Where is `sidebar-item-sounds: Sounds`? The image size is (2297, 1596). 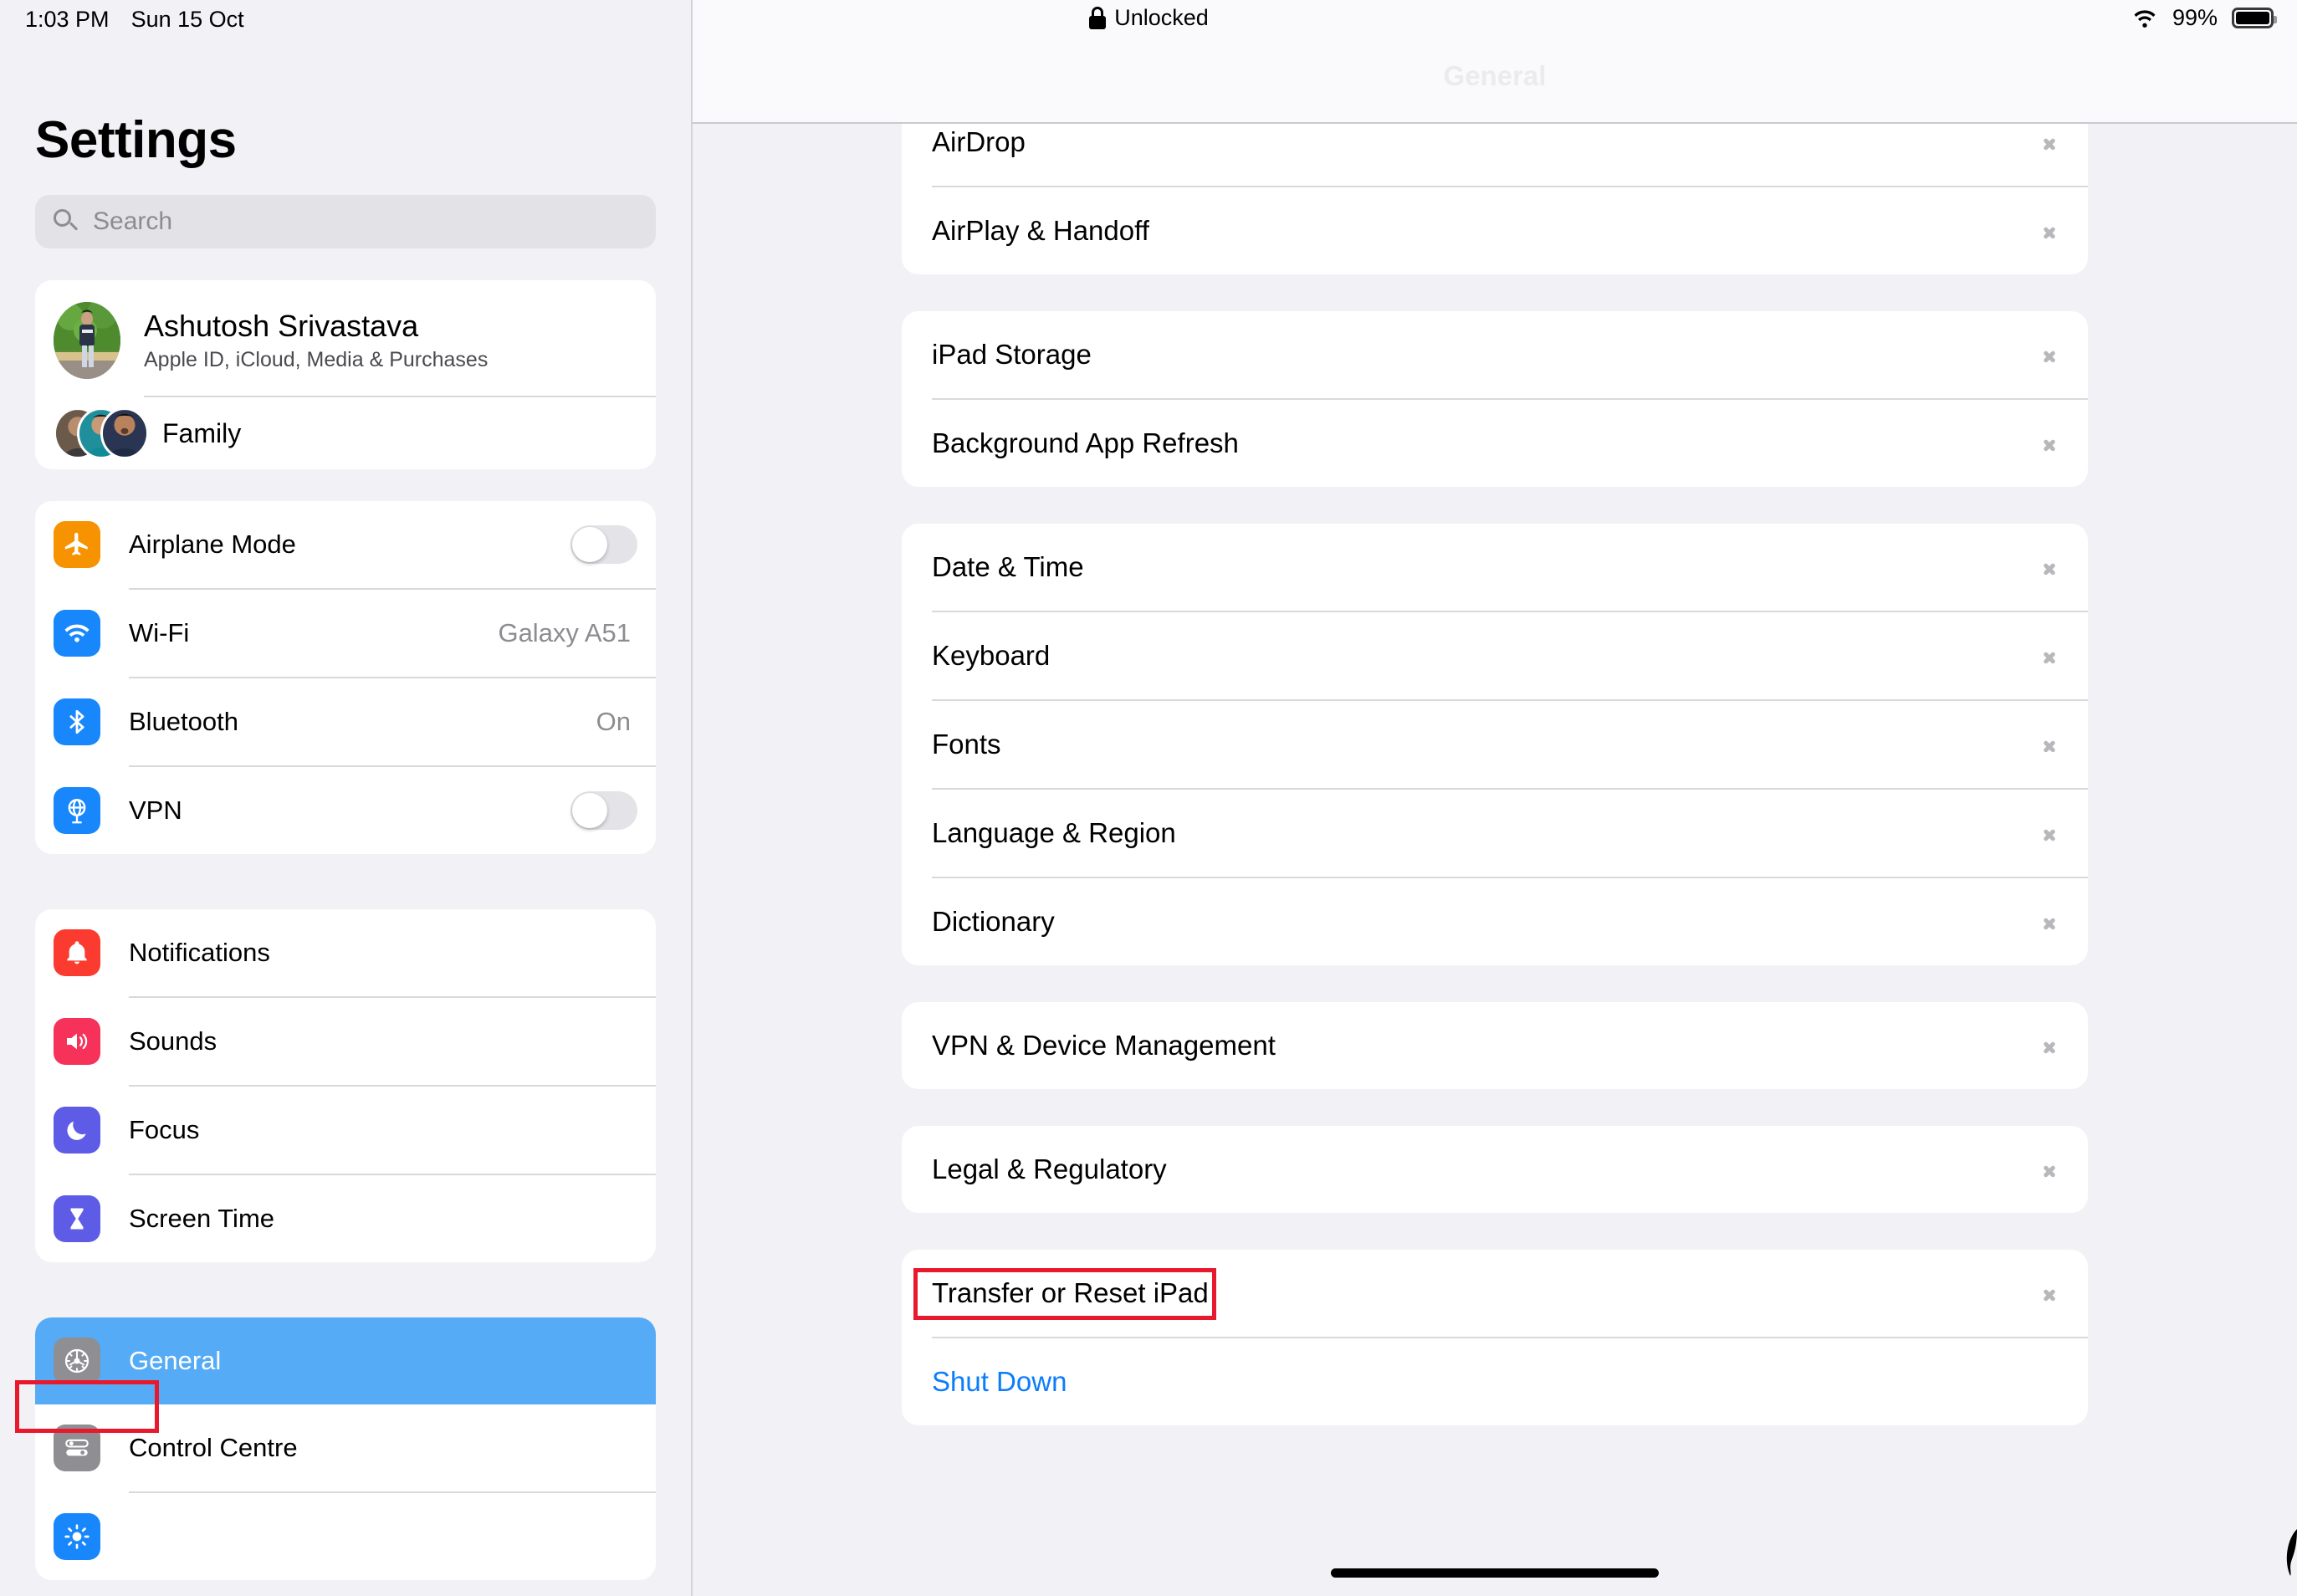
sidebar-item-sounds: Sounds is located at coordinates (345, 1042).